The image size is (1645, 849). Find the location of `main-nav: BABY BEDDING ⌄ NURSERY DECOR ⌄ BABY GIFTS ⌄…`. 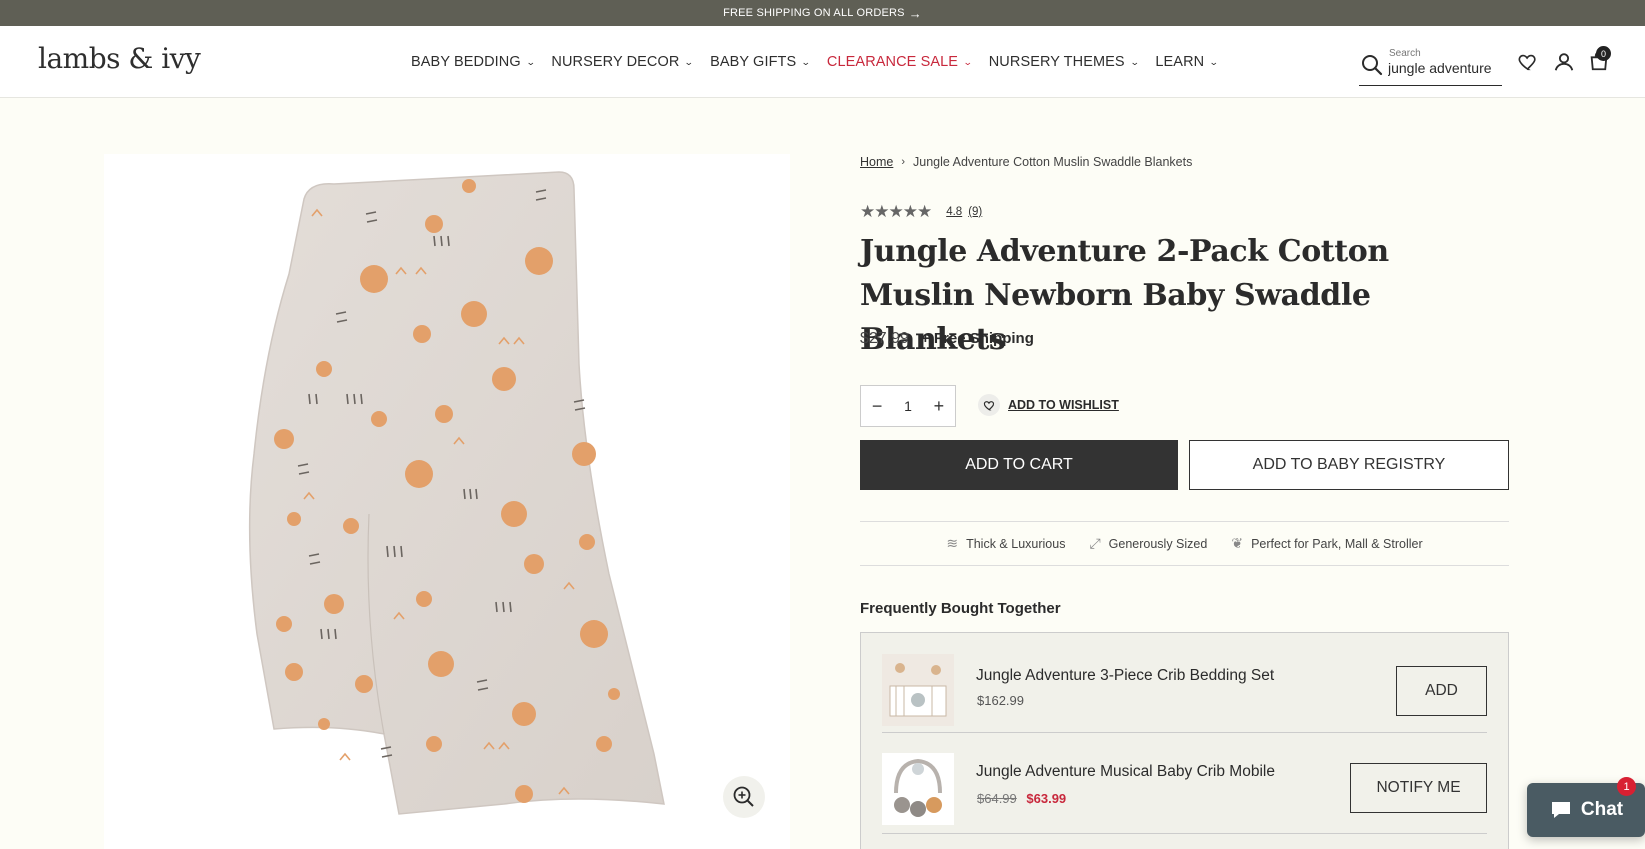

main-nav: BABY BEDDING ⌄ NURSERY DECOR ⌄ BABY GIFTS ⌄… is located at coordinates (823, 62).